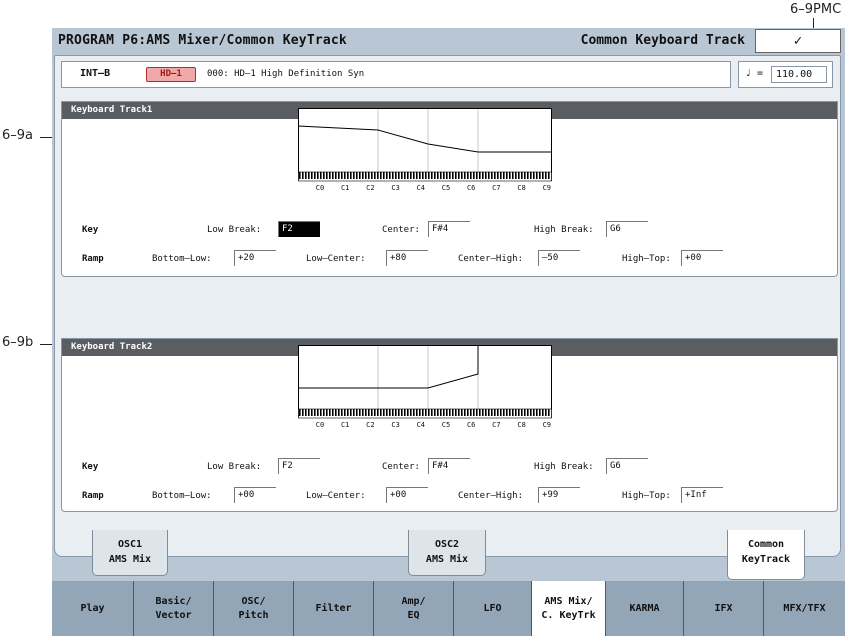 This screenshot has width=850, height=641. Describe the element at coordinates (401, 467) in the screenshot. I see `center-label: Center:` at that location.